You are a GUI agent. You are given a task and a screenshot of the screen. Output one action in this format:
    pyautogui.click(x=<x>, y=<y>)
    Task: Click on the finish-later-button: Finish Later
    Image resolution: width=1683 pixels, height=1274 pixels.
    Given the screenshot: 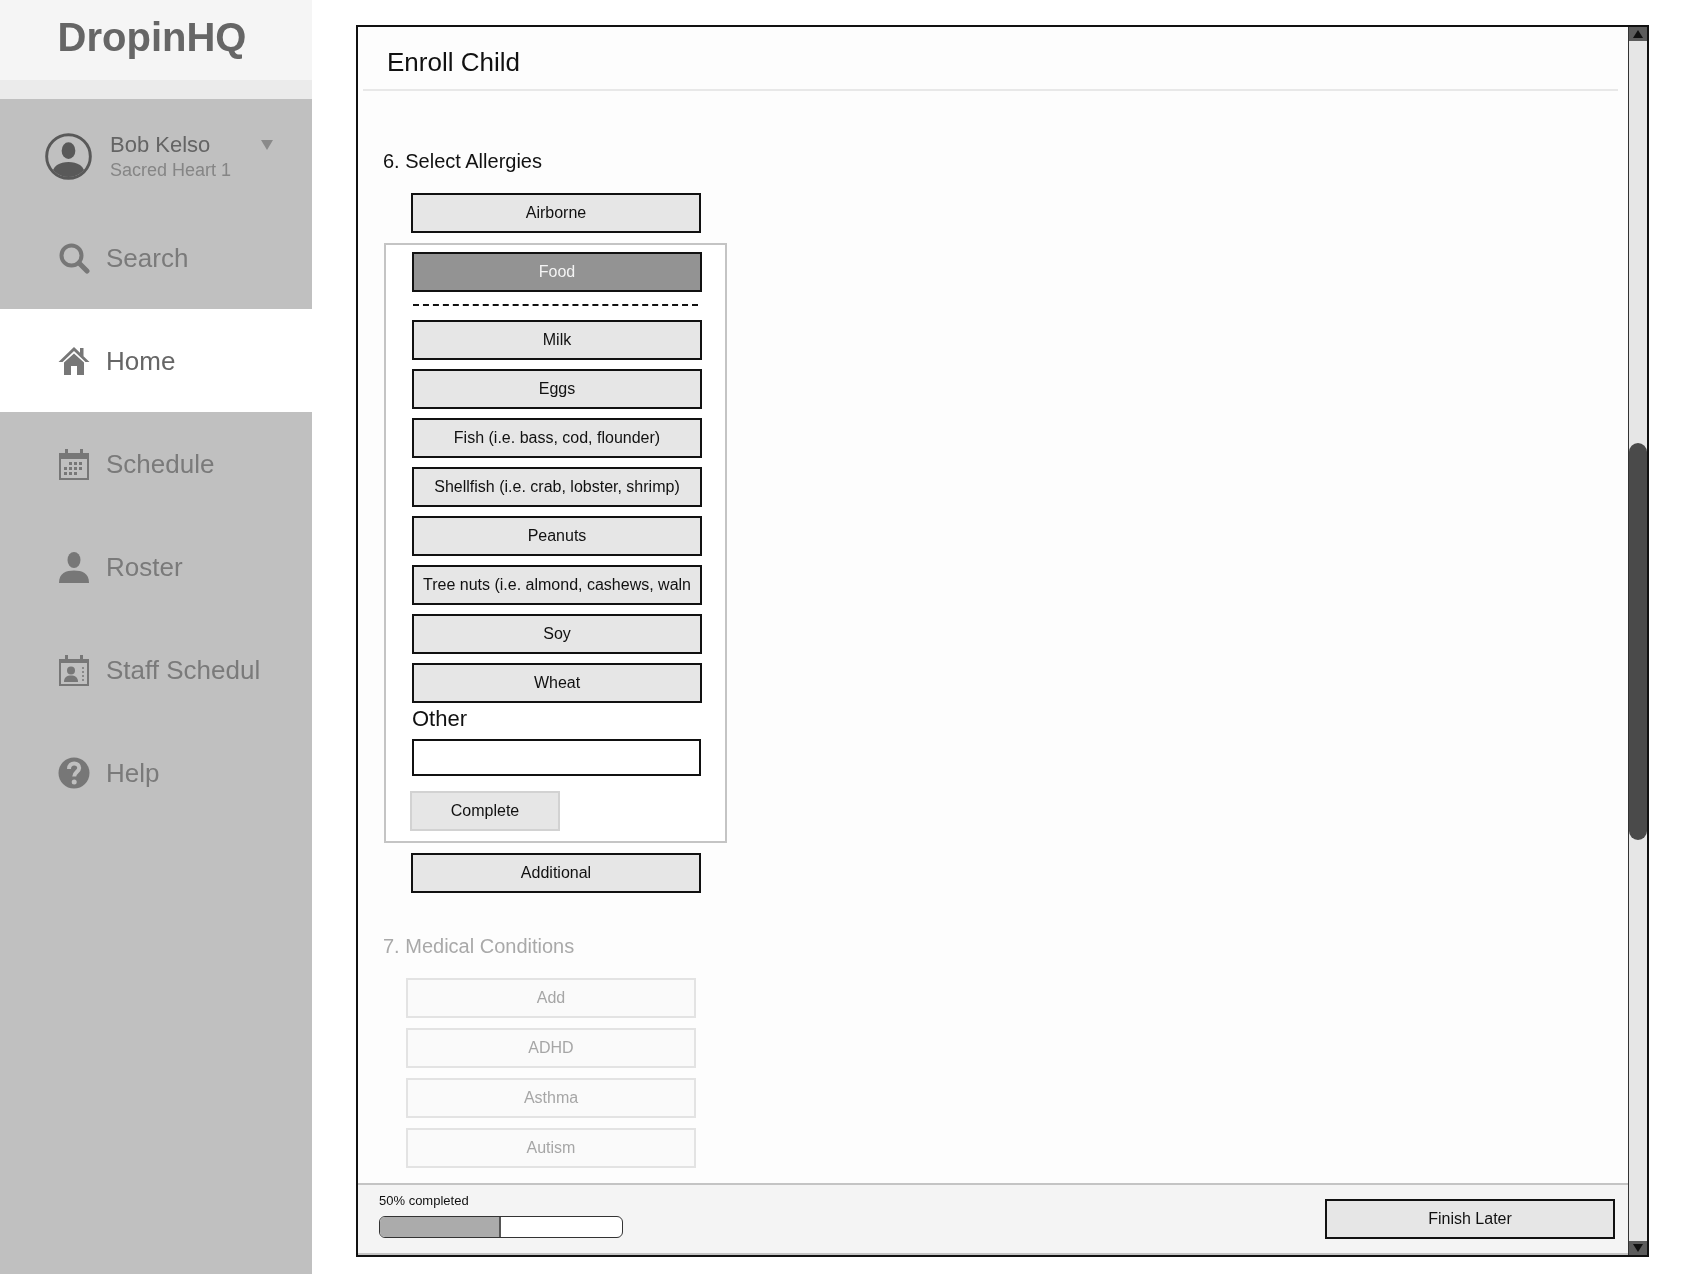 What is the action you would take?
    pyautogui.click(x=1470, y=1219)
    